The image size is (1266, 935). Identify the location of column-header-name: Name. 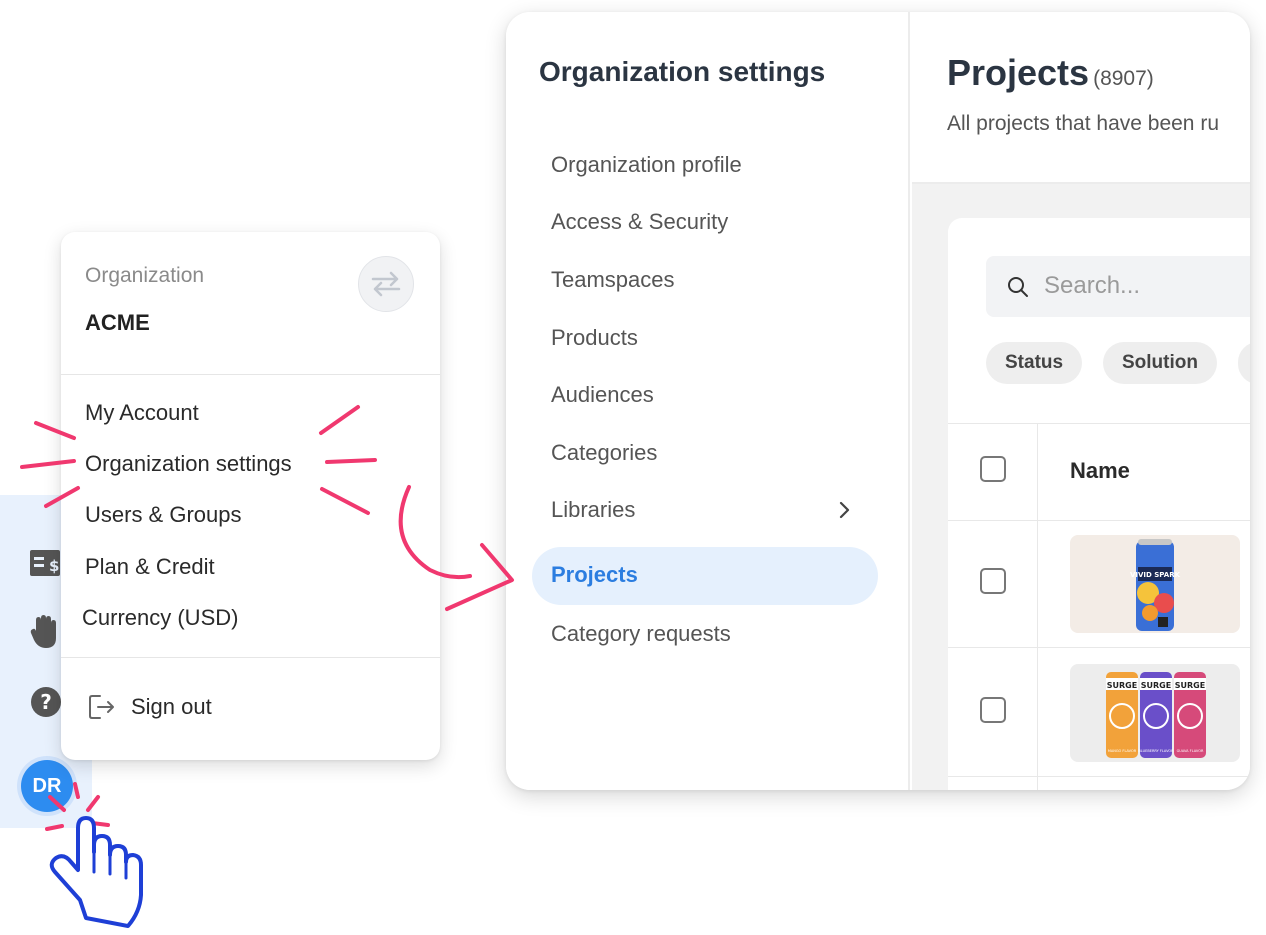
(1100, 471).